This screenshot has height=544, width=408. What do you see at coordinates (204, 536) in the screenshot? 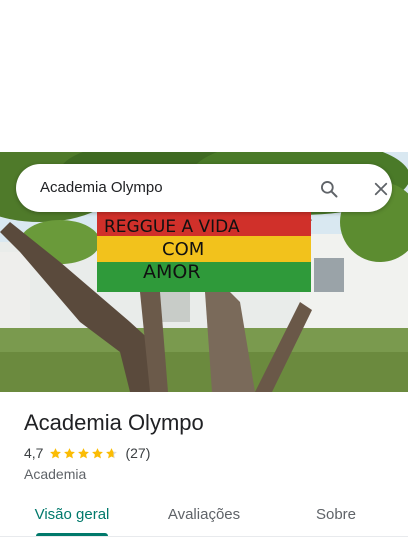
I see `tabs-divider` at bounding box center [204, 536].